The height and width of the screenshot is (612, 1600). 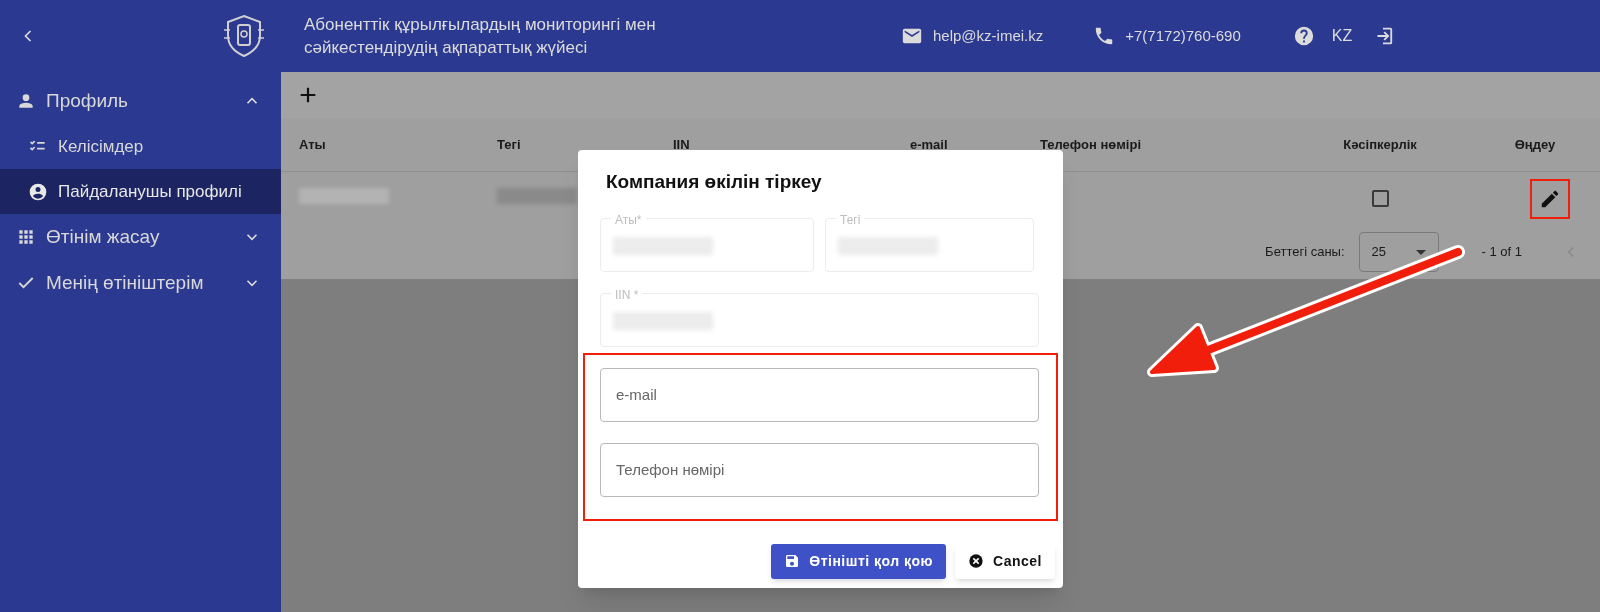 I want to click on help-icon, so click(x=1303, y=36).